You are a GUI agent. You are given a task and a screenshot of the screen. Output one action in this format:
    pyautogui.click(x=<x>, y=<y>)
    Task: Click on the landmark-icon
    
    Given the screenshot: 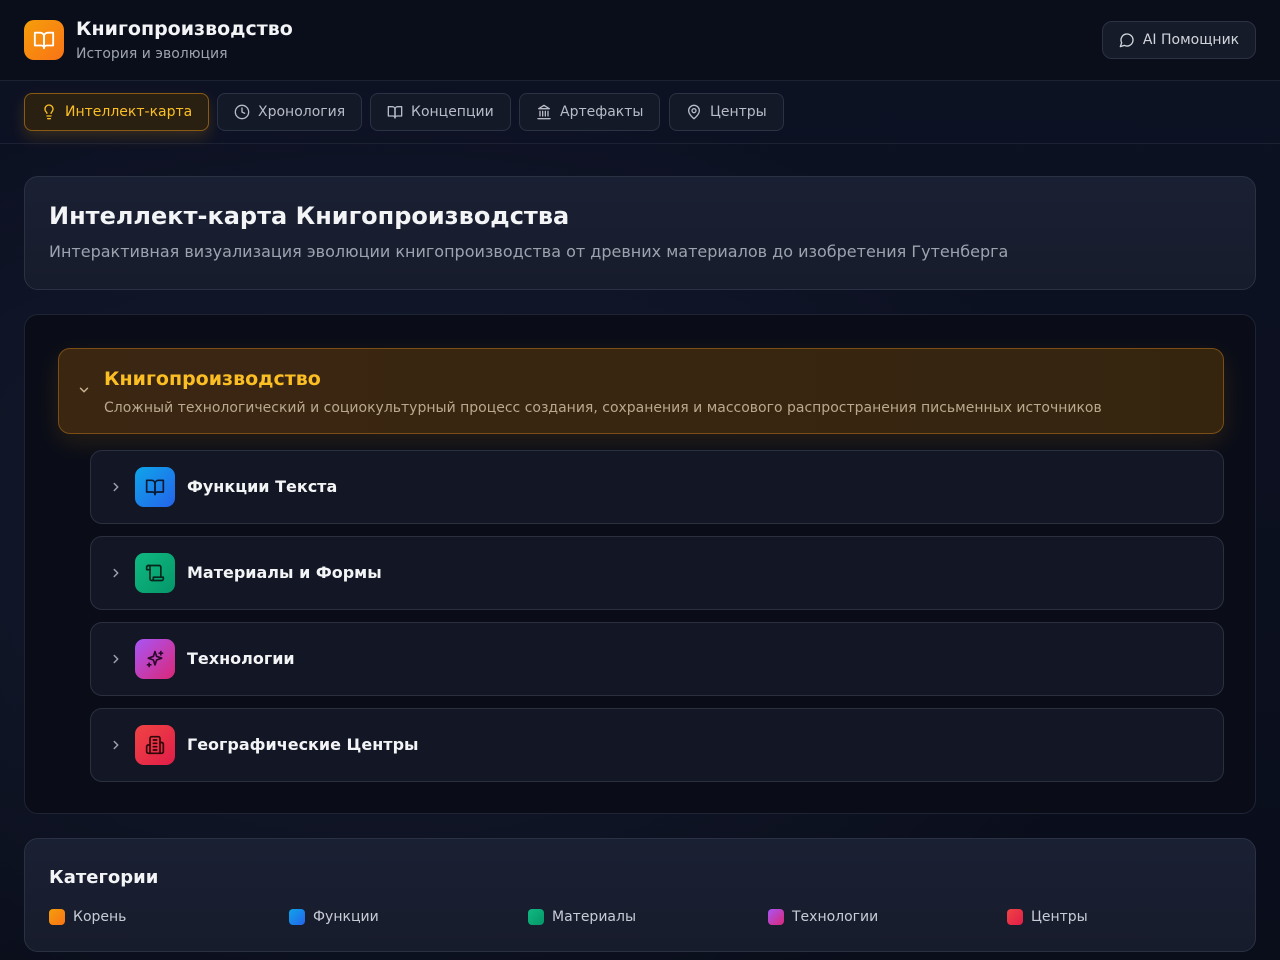 What is the action you would take?
    pyautogui.click(x=544, y=112)
    